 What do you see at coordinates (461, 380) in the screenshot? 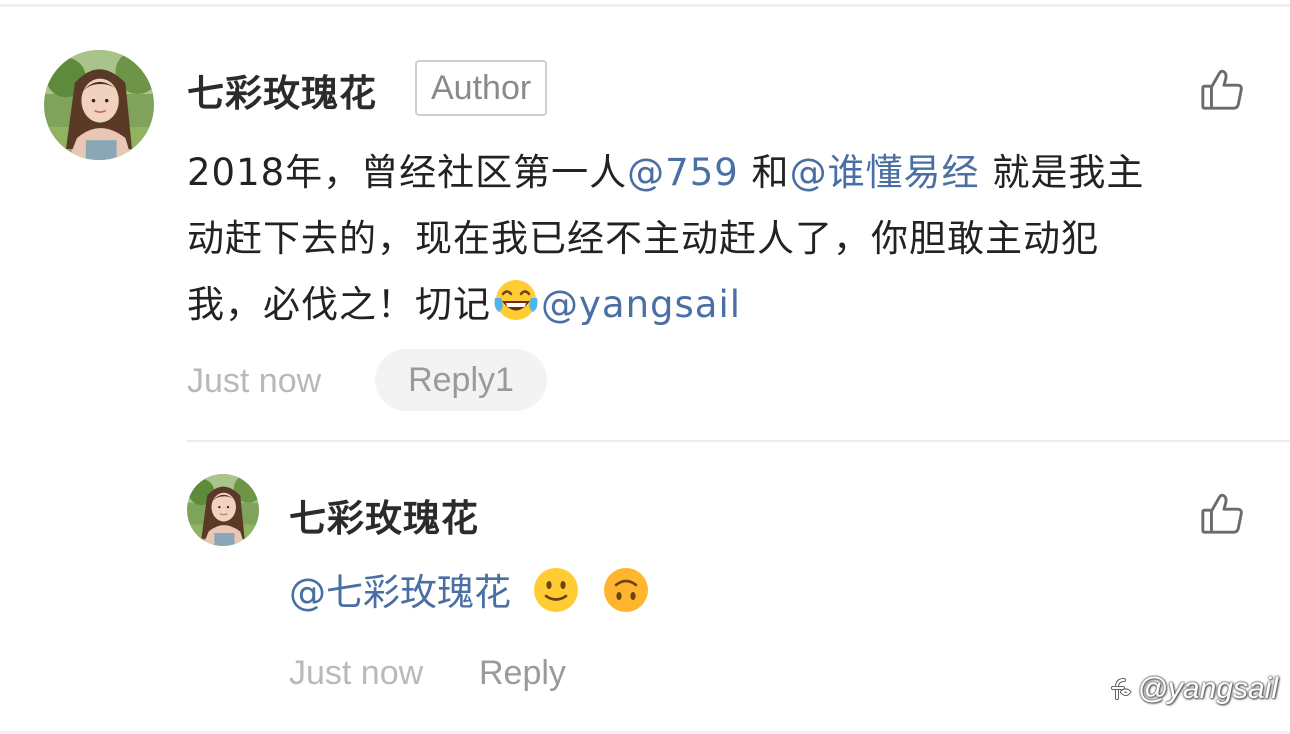
I see `reply-button: Reply1` at bounding box center [461, 380].